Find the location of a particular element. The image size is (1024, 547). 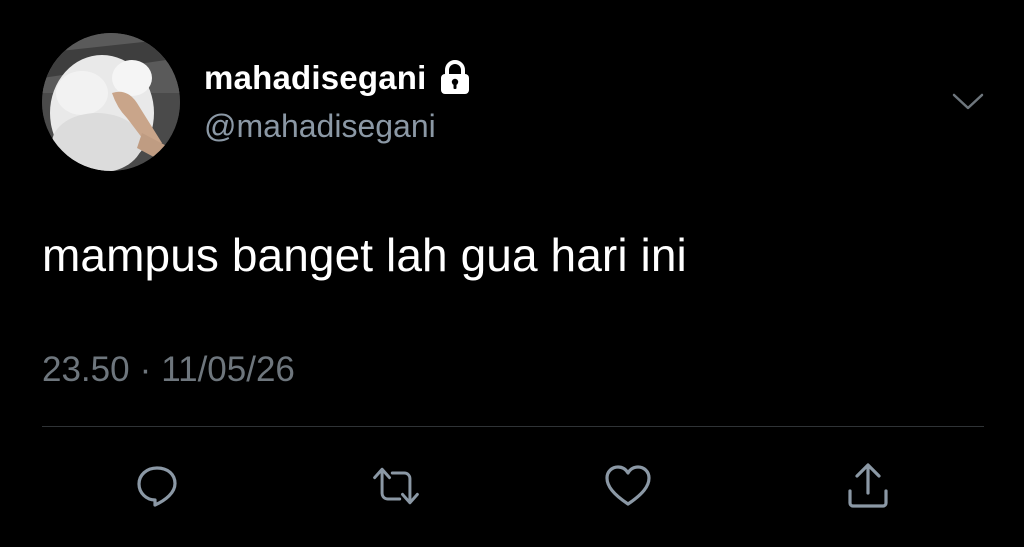

reply-button is located at coordinates (157, 486).